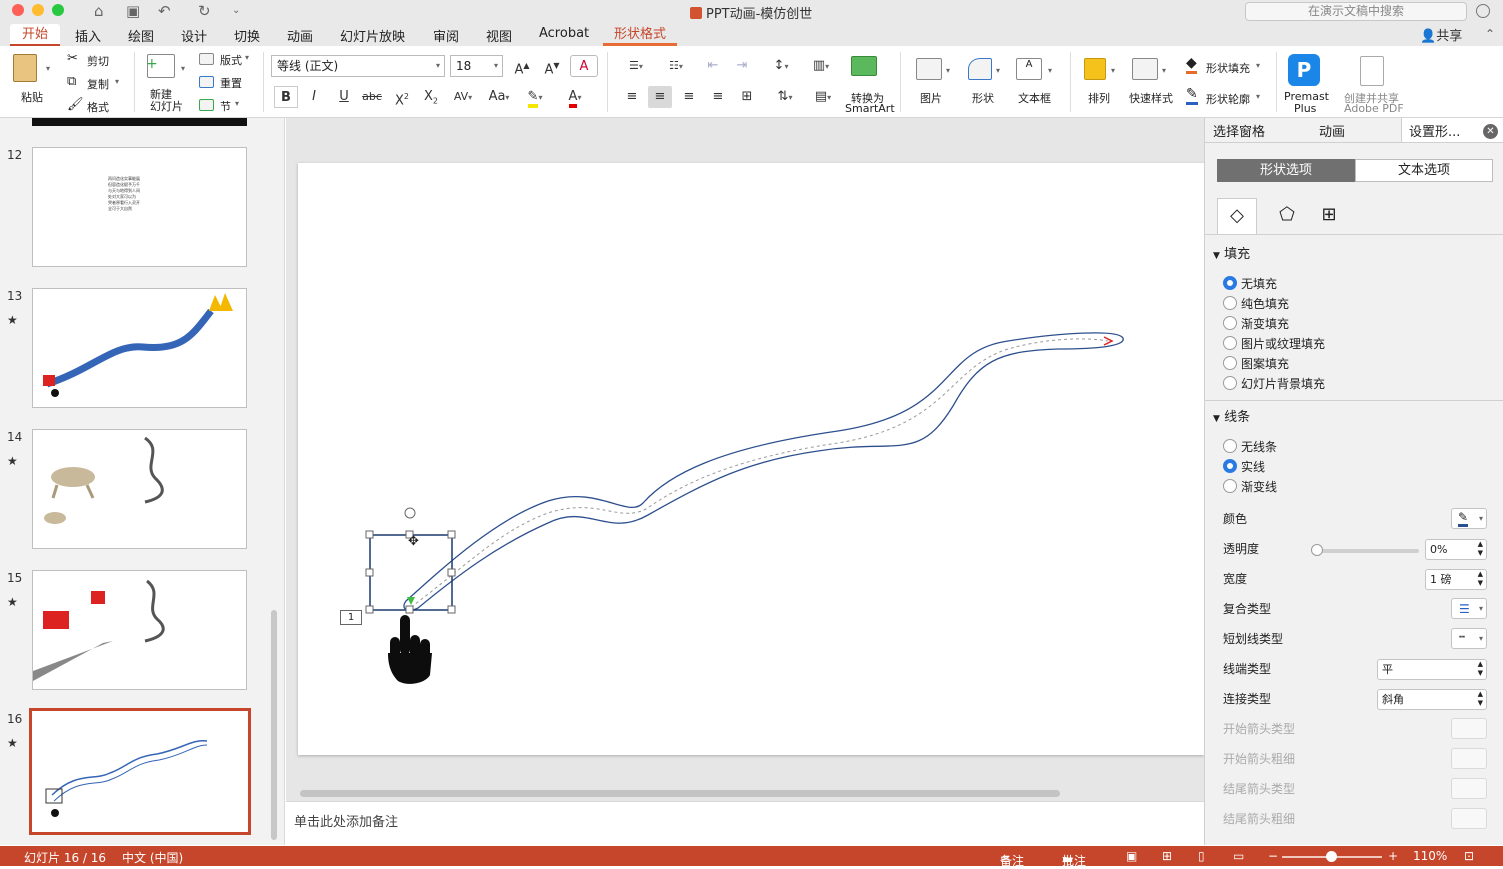 This screenshot has width=1503, height=869. What do you see at coordinates (274, 725) in the screenshot?
I see `thumbnail-scrollbar` at bounding box center [274, 725].